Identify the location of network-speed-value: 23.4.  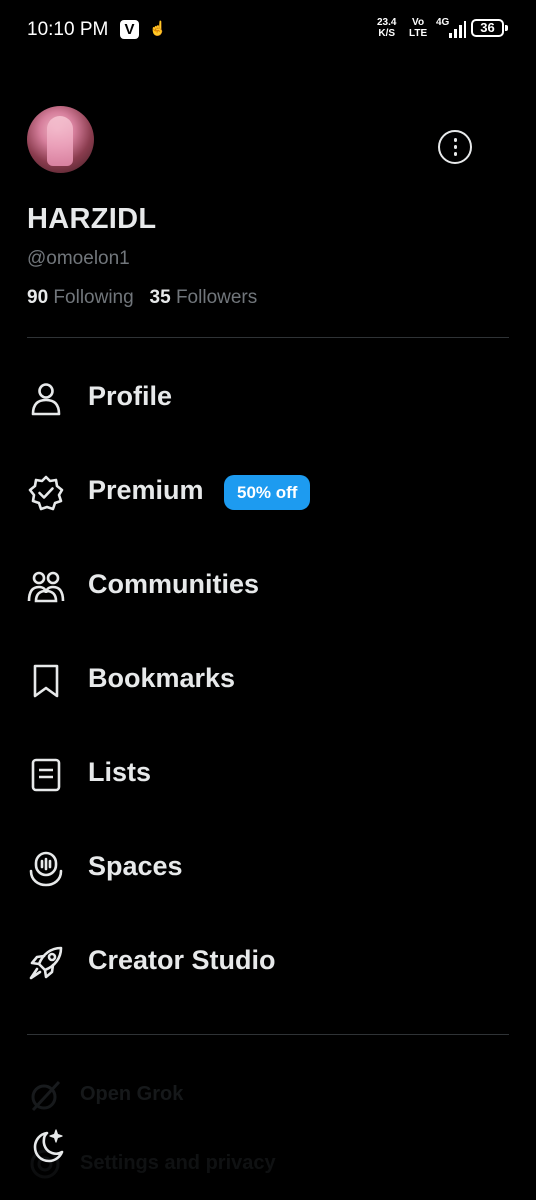
(387, 22).